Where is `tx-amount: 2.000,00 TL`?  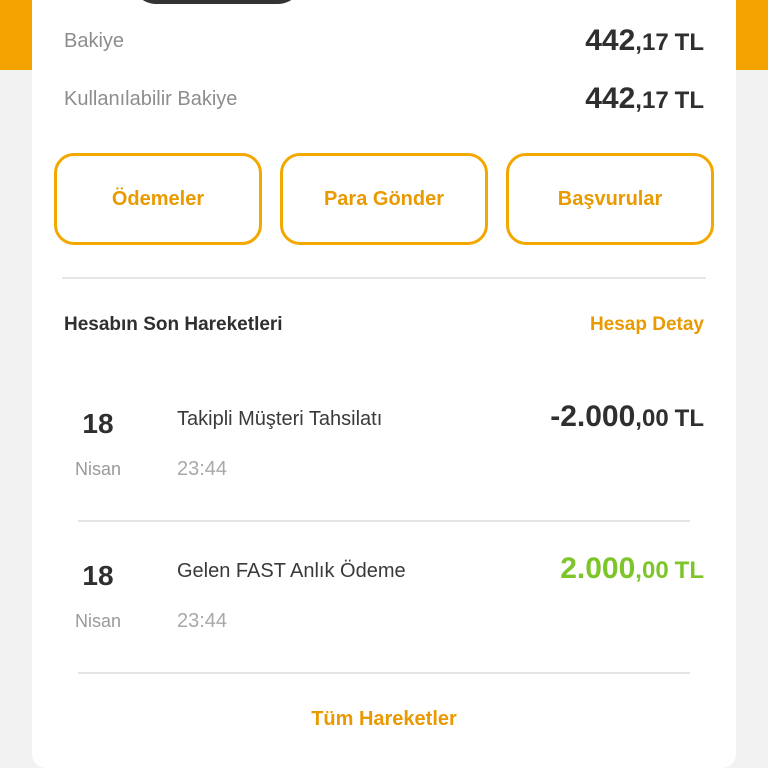
tx-amount: 2.000,00 TL is located at coordinates (632, 568).